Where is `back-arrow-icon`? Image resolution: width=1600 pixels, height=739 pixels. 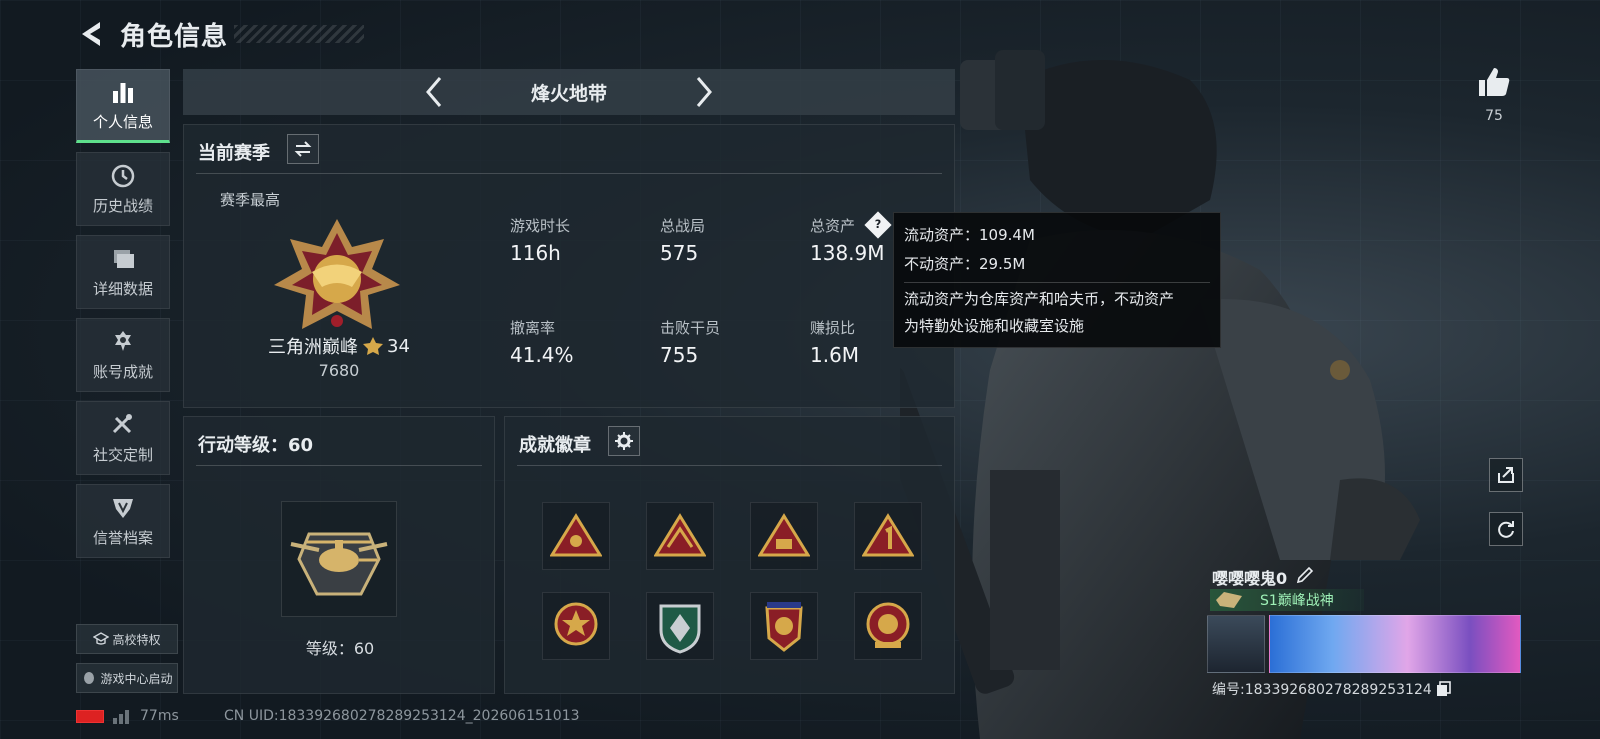 back-arrow-icon is located at coordinates (91, 34).